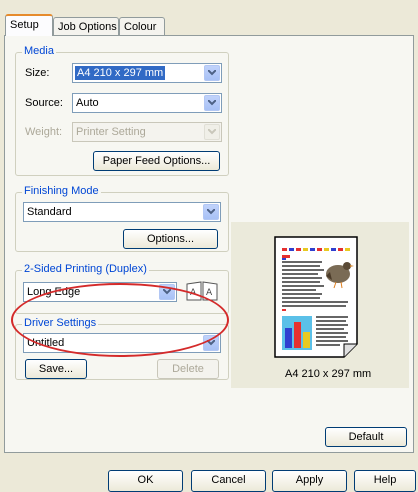 This screenshot has height=492, width=418. What do you see at coordinates (85, 269) in the screenshot?
I see `duplex-legend: 2-Sided Printing (Duplex)` at bounding box center [85, 269].